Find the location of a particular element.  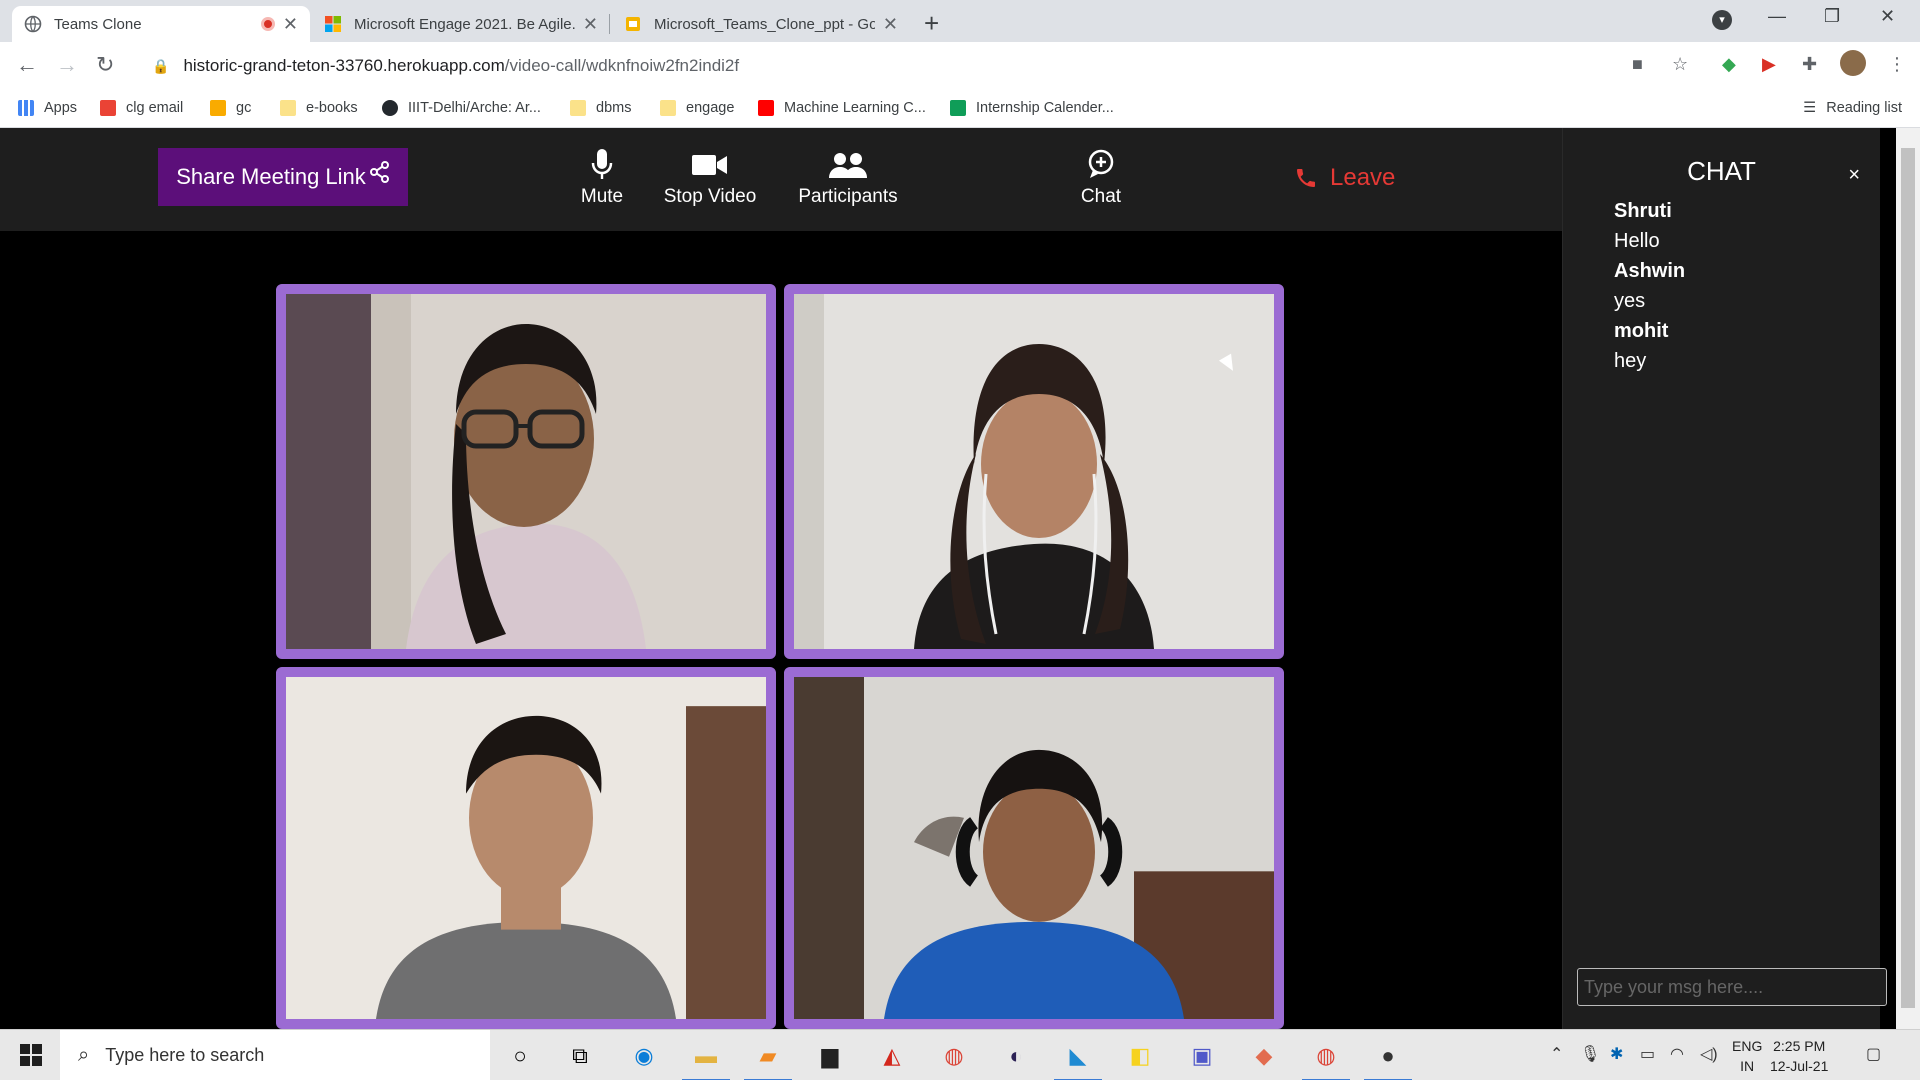

message-text: Hello is located at coordinates (1637, 241).